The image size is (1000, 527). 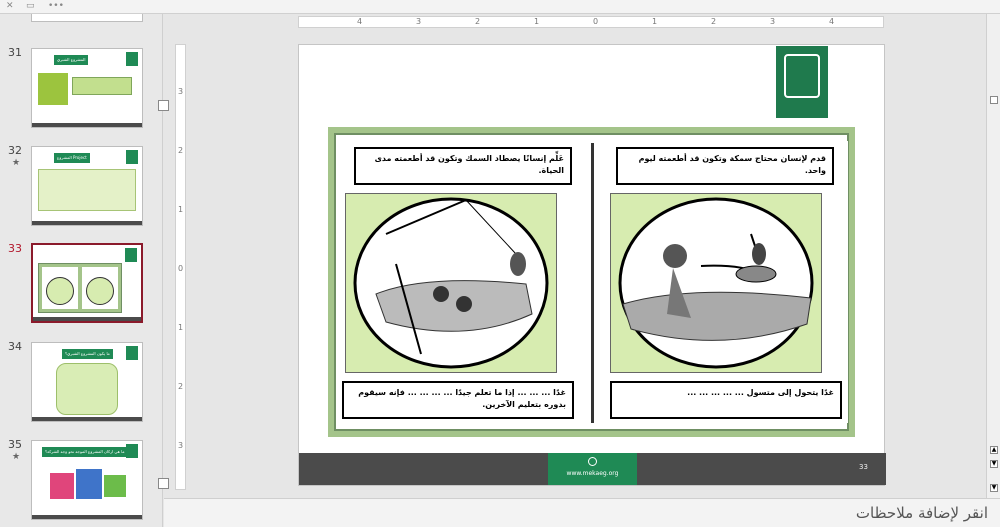 What do you see at coordinates (863, 467) in the screenshot?
I see `slide-page-number: 33` at bounding box center [863, 467].